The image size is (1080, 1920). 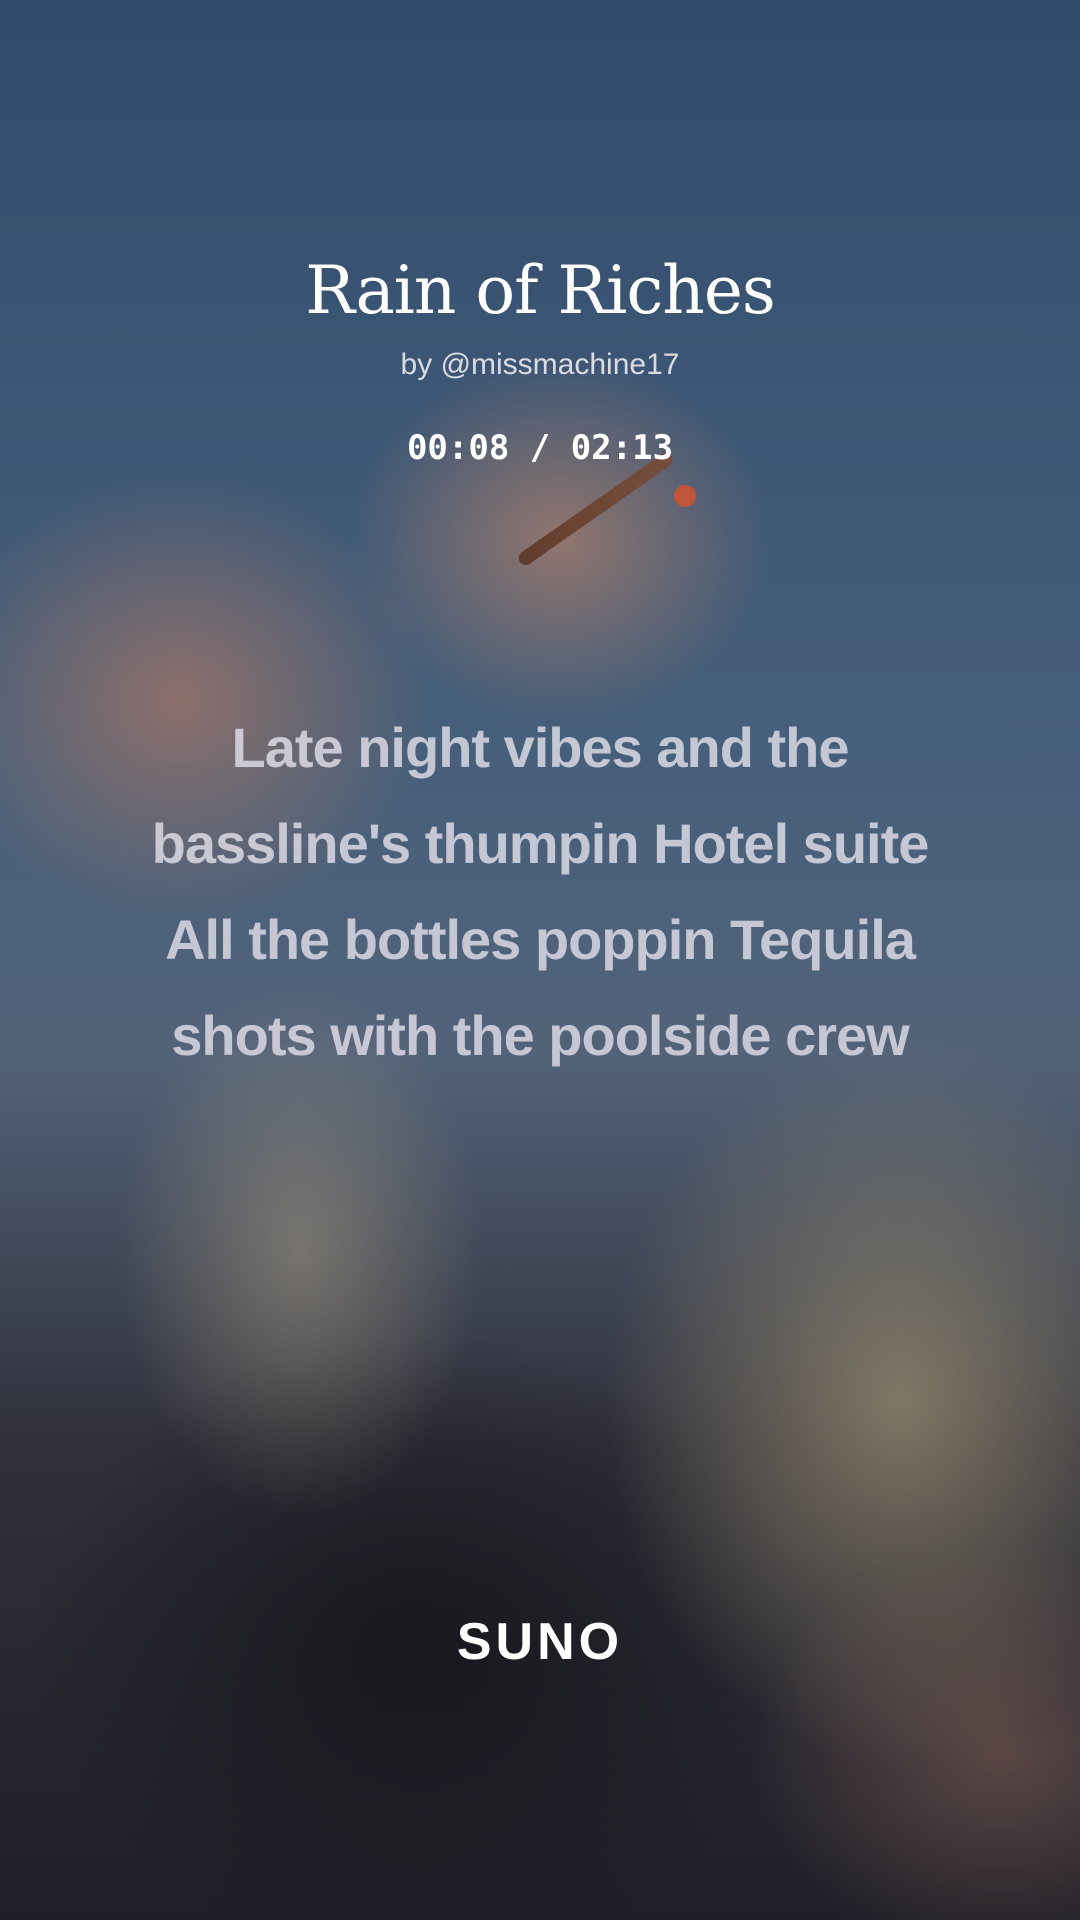 What do you see at coordinates (540, 1035) in the screenshot?
I see `lyric-line: shots with the poolside crew` at bounding box center [540, 1035].